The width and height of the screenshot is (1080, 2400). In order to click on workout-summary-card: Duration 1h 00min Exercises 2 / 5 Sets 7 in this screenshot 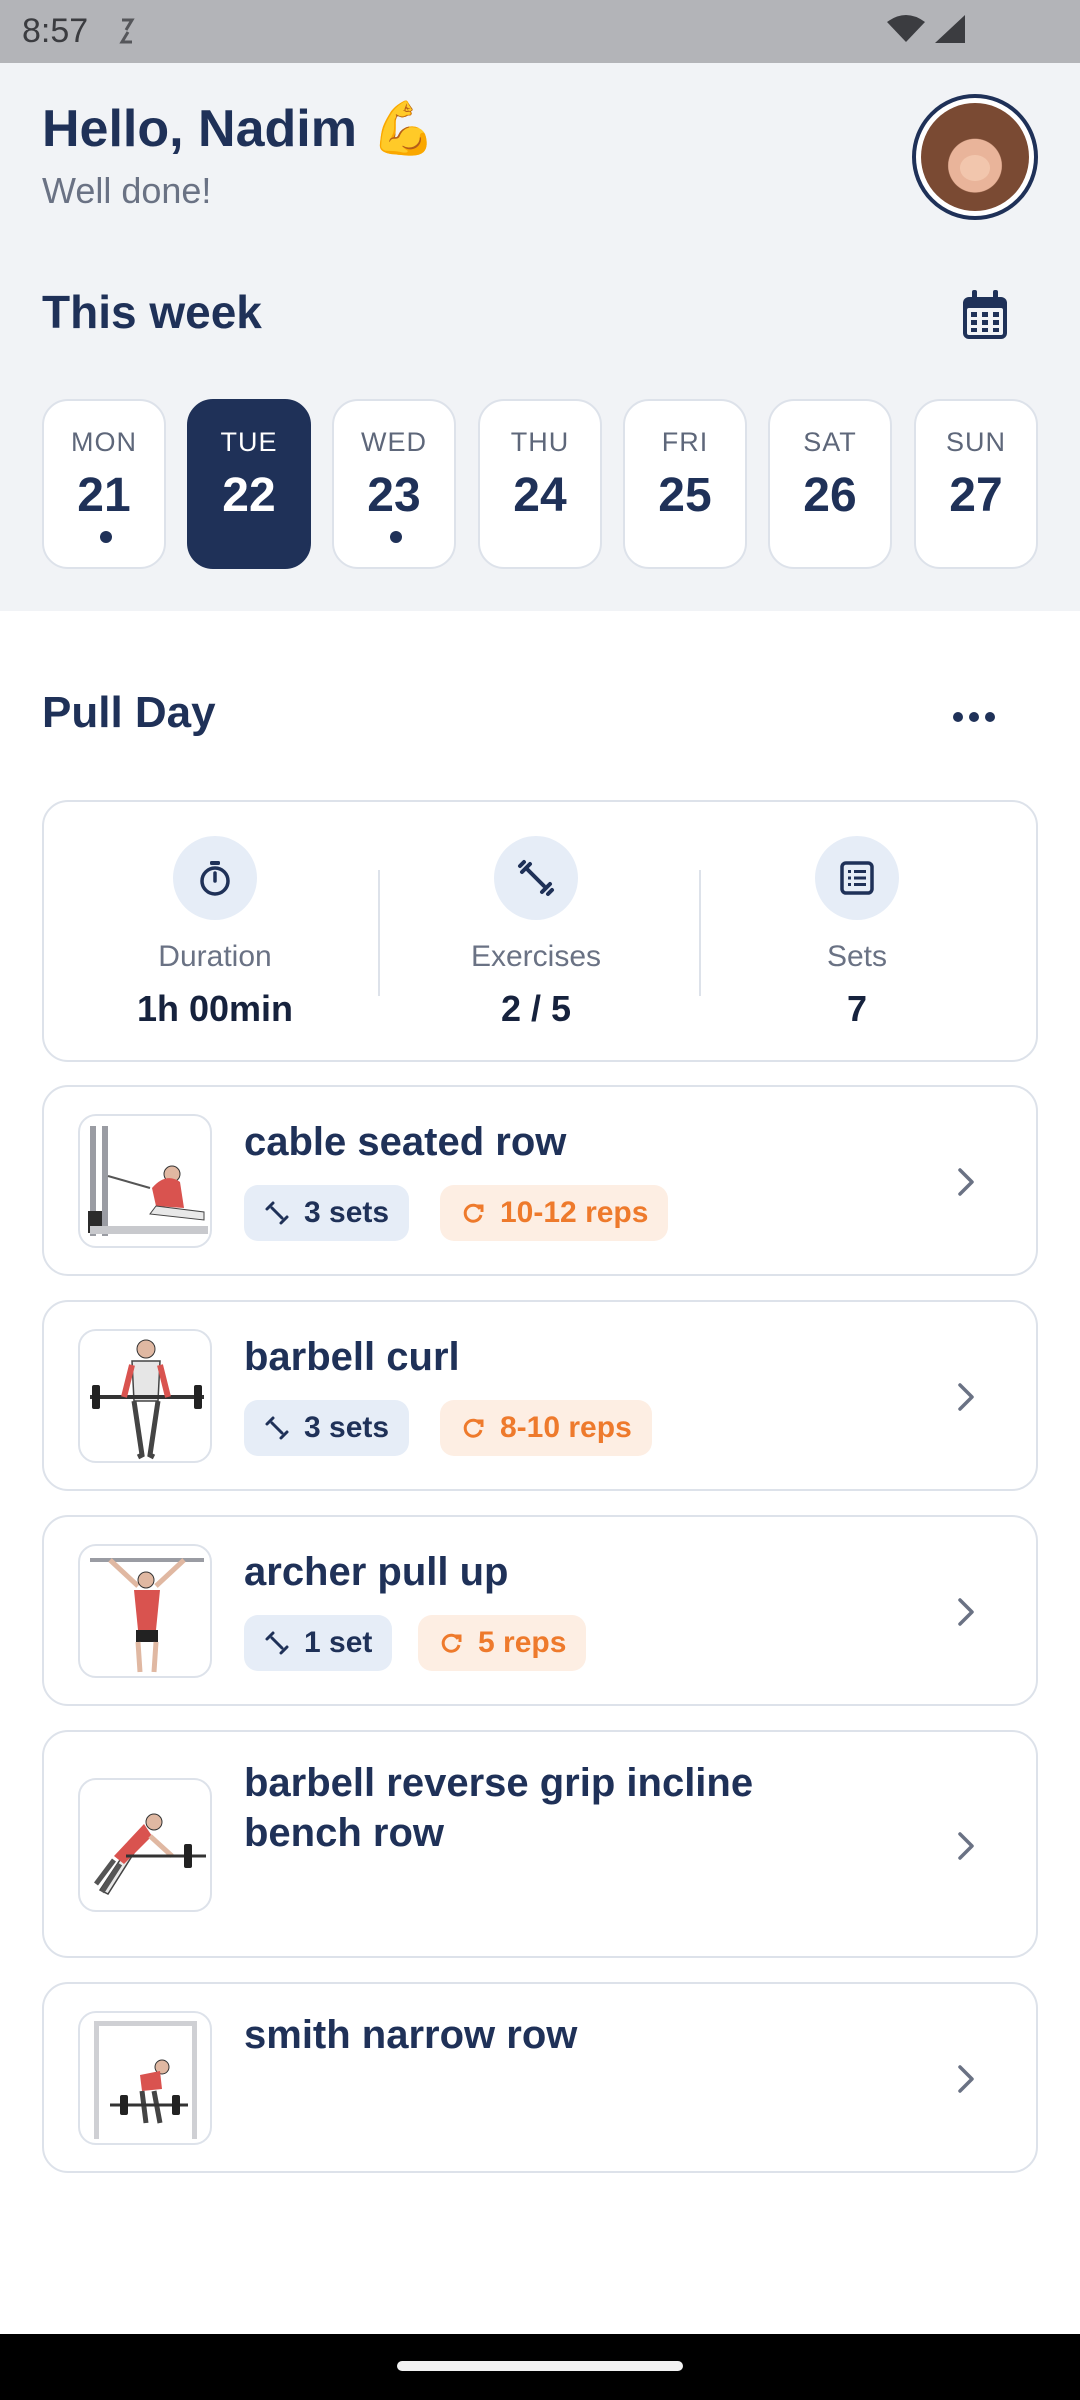, I will do `click(540, 931)`.